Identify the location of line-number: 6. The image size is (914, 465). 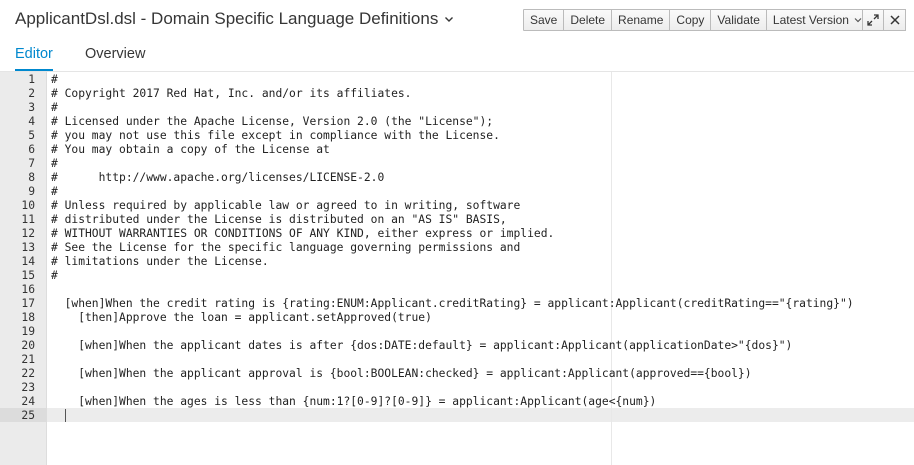
(31, 149).